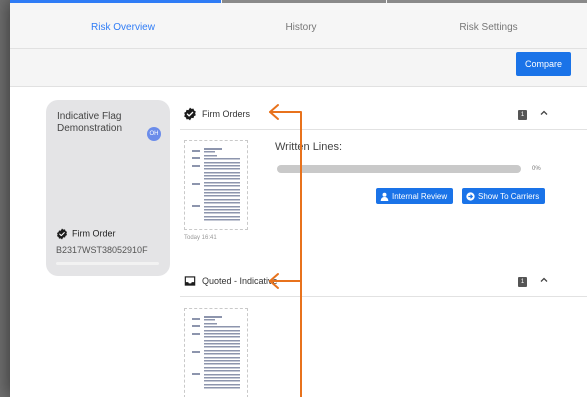 The height and width of the screenshot is (397, 587). Describe the element at coordinates (240, 281) in the screenshot. I see `quoted-indicative-title: Quoted - Indicative` at that location.